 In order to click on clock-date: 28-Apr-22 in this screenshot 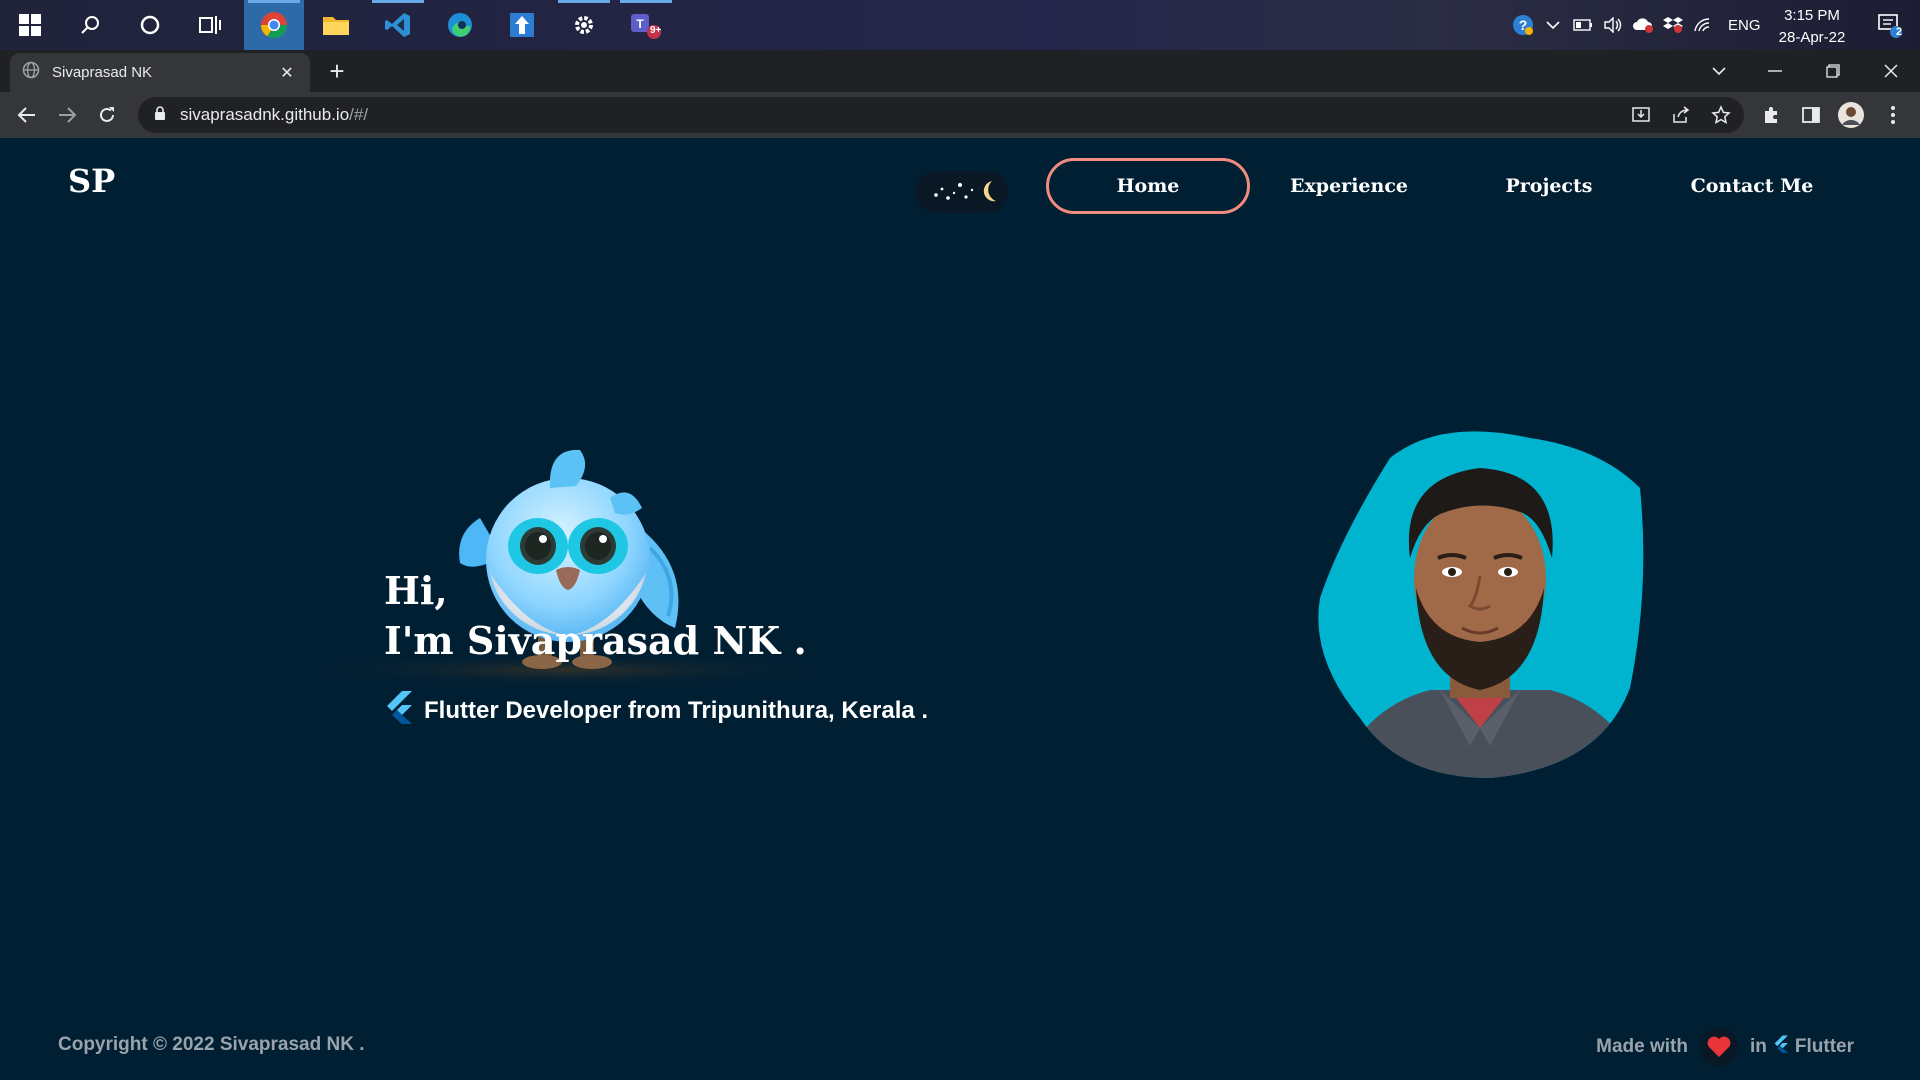, I will do `click(1812, 37)`.